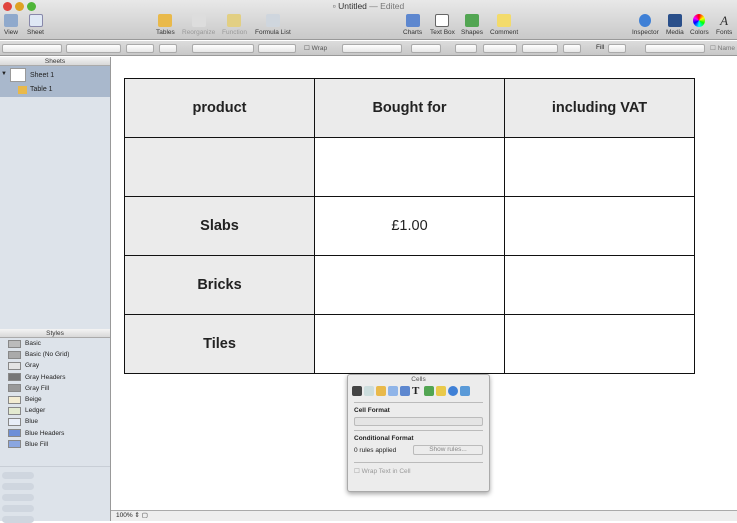  What do you see at coordinates (429, 391) in the screenshot?
I see `graphic-tab-icon` at bounding box center [429, 391].